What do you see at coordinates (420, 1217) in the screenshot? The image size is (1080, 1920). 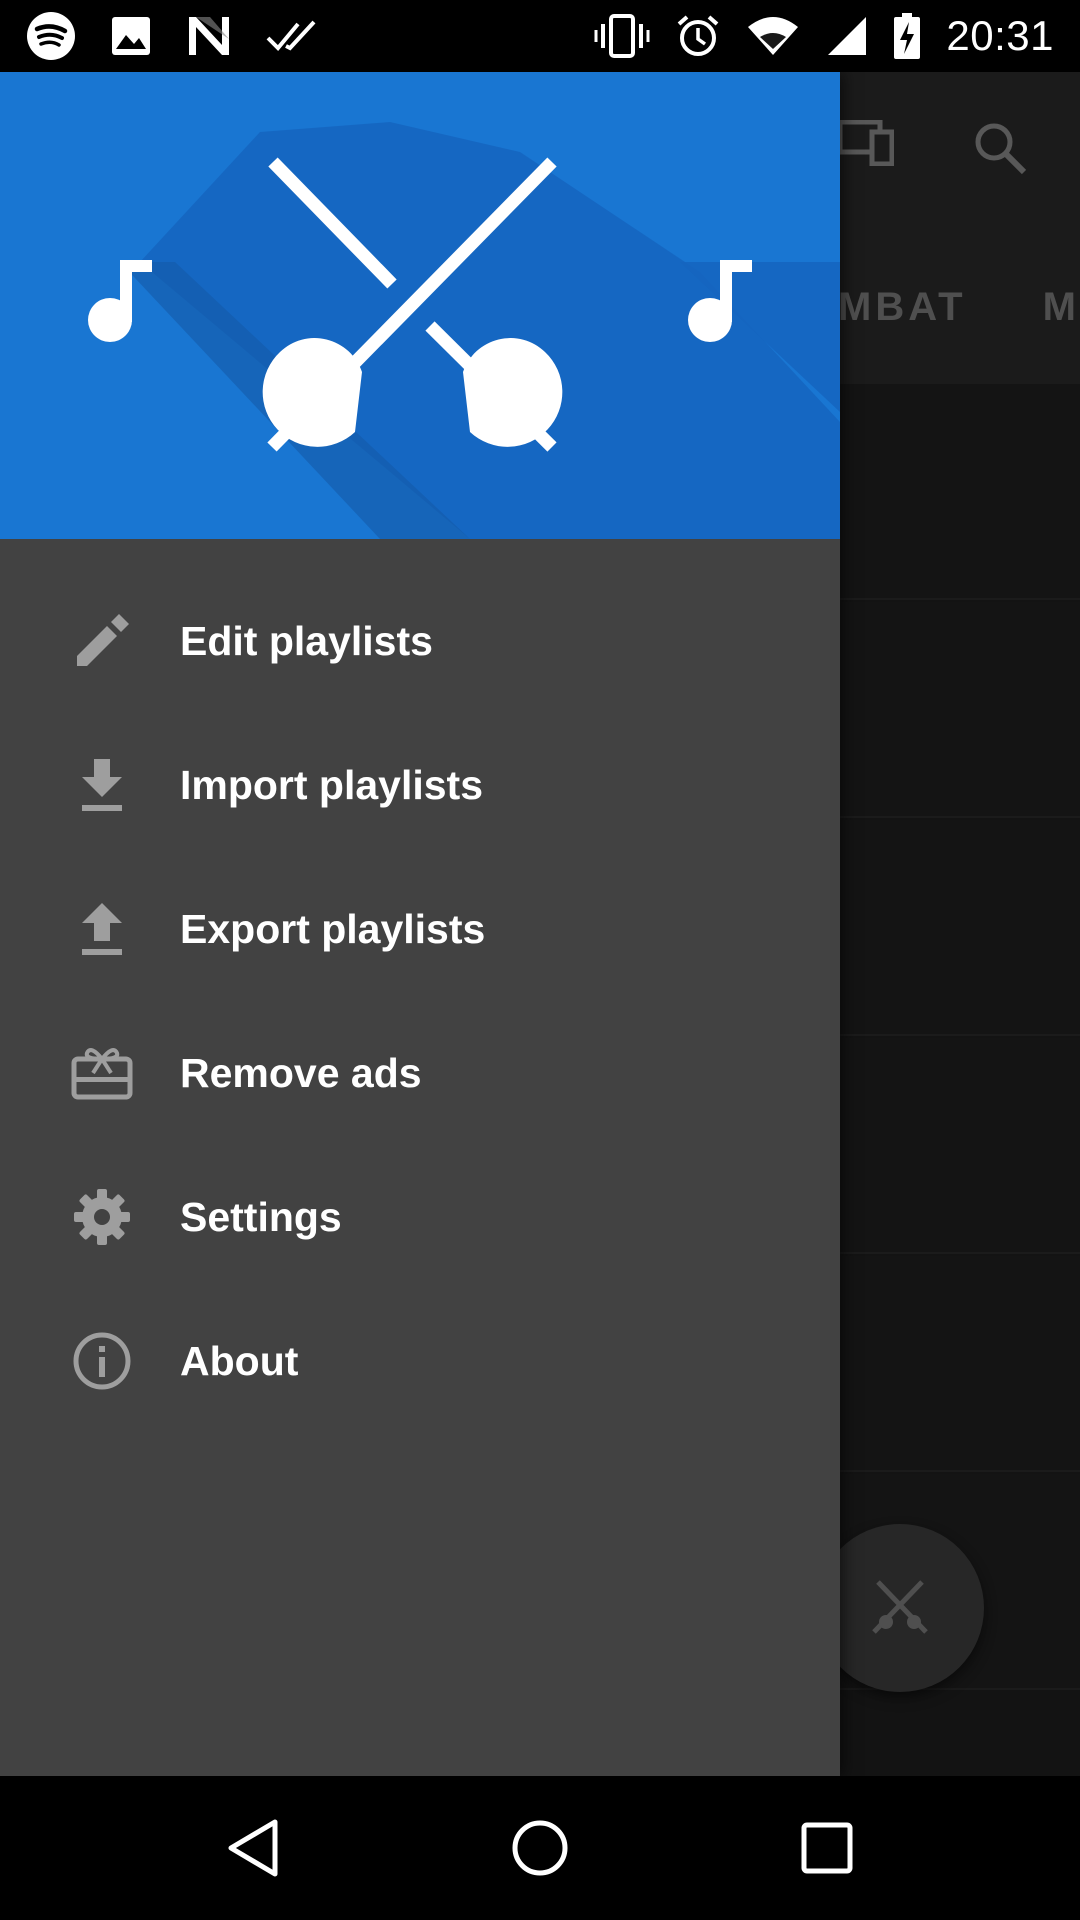 I see `menu-item-settings: Settings` at bounding box center [420, 1217].